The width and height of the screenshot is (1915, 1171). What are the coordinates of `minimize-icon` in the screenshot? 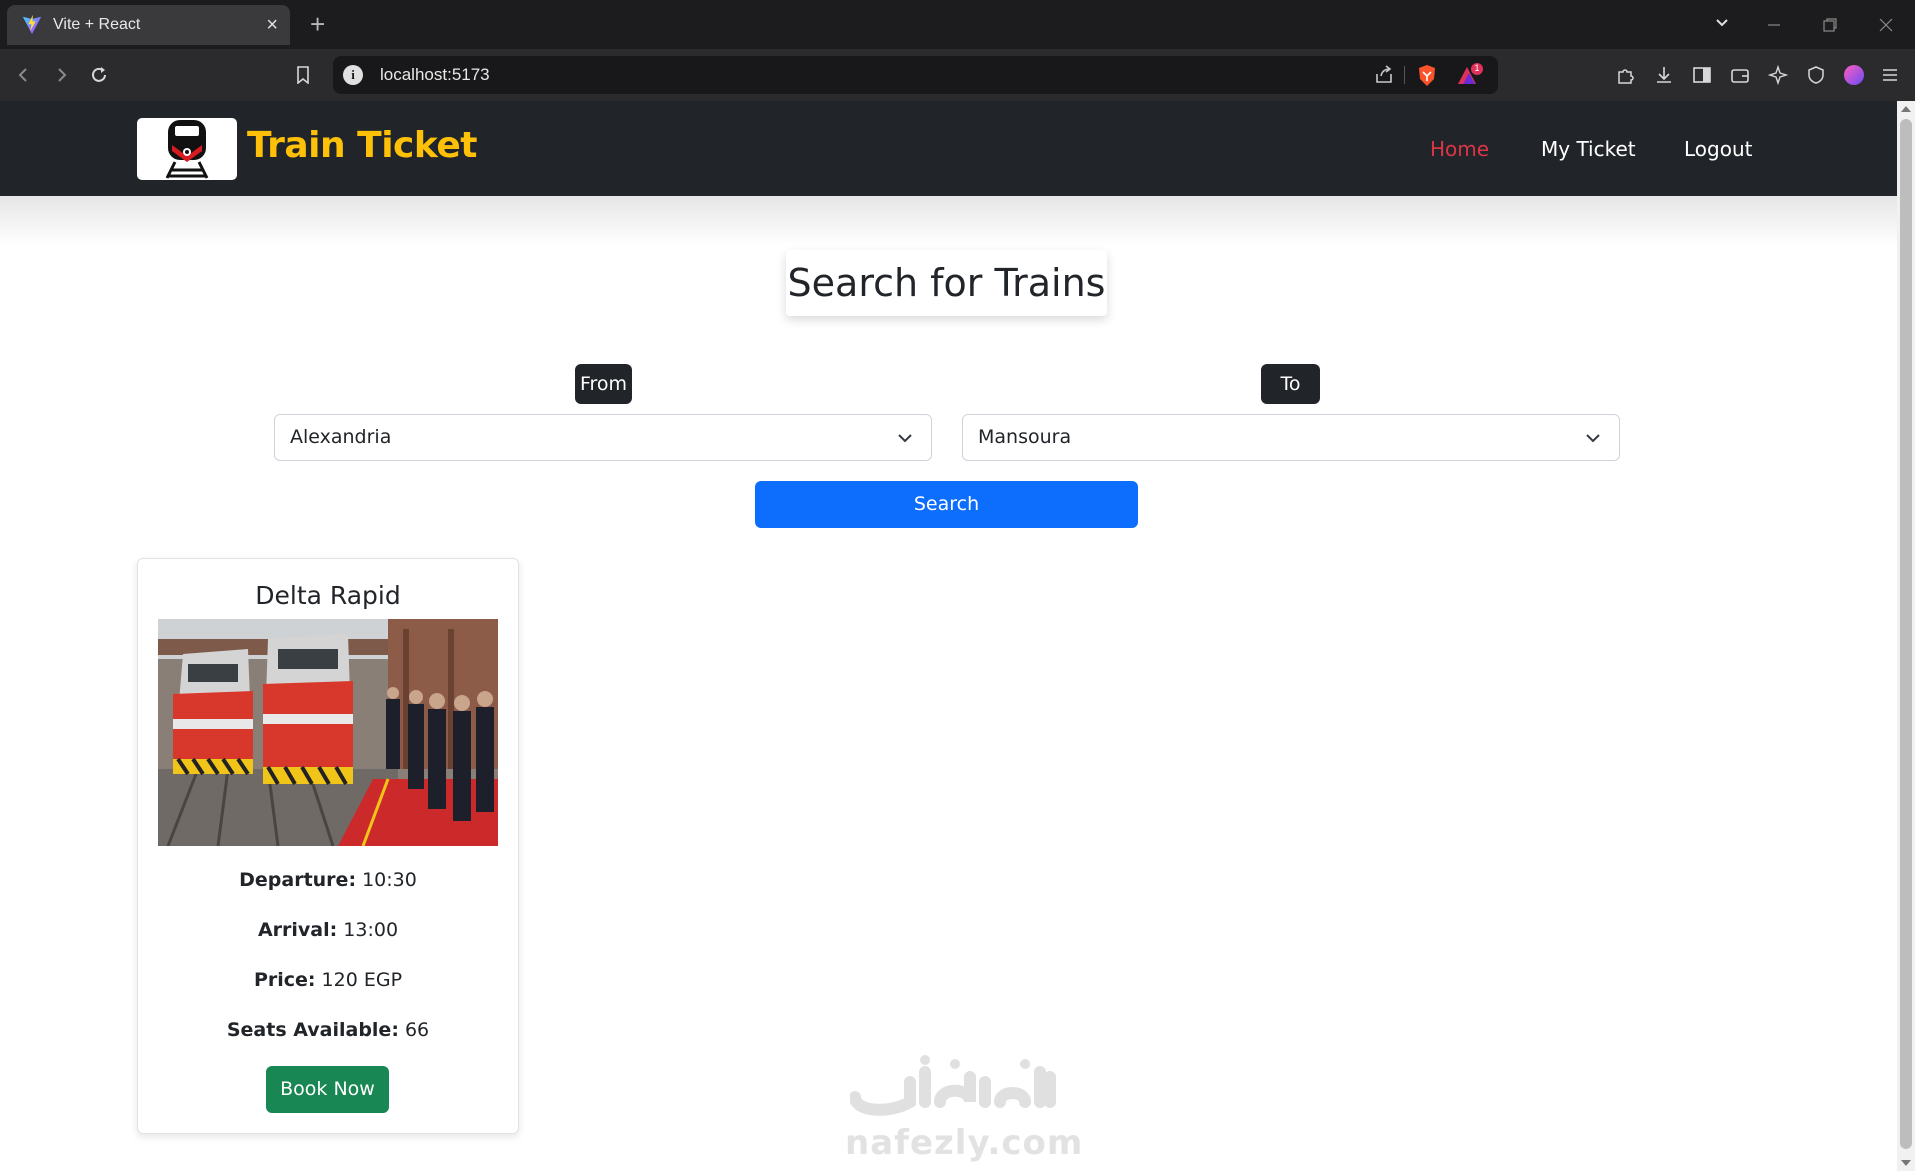 It's located at (1774, 25).